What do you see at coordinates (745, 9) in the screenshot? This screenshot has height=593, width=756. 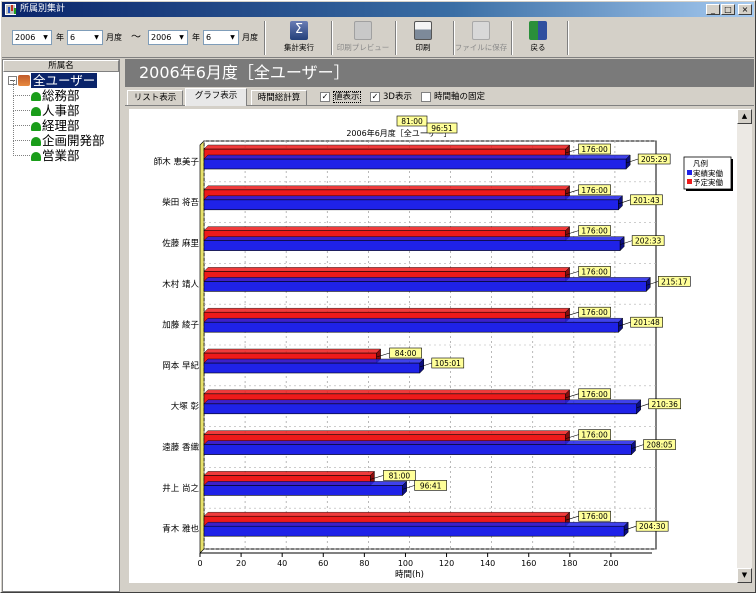 I see `close-button: ×` at bounding box center [745, 9].